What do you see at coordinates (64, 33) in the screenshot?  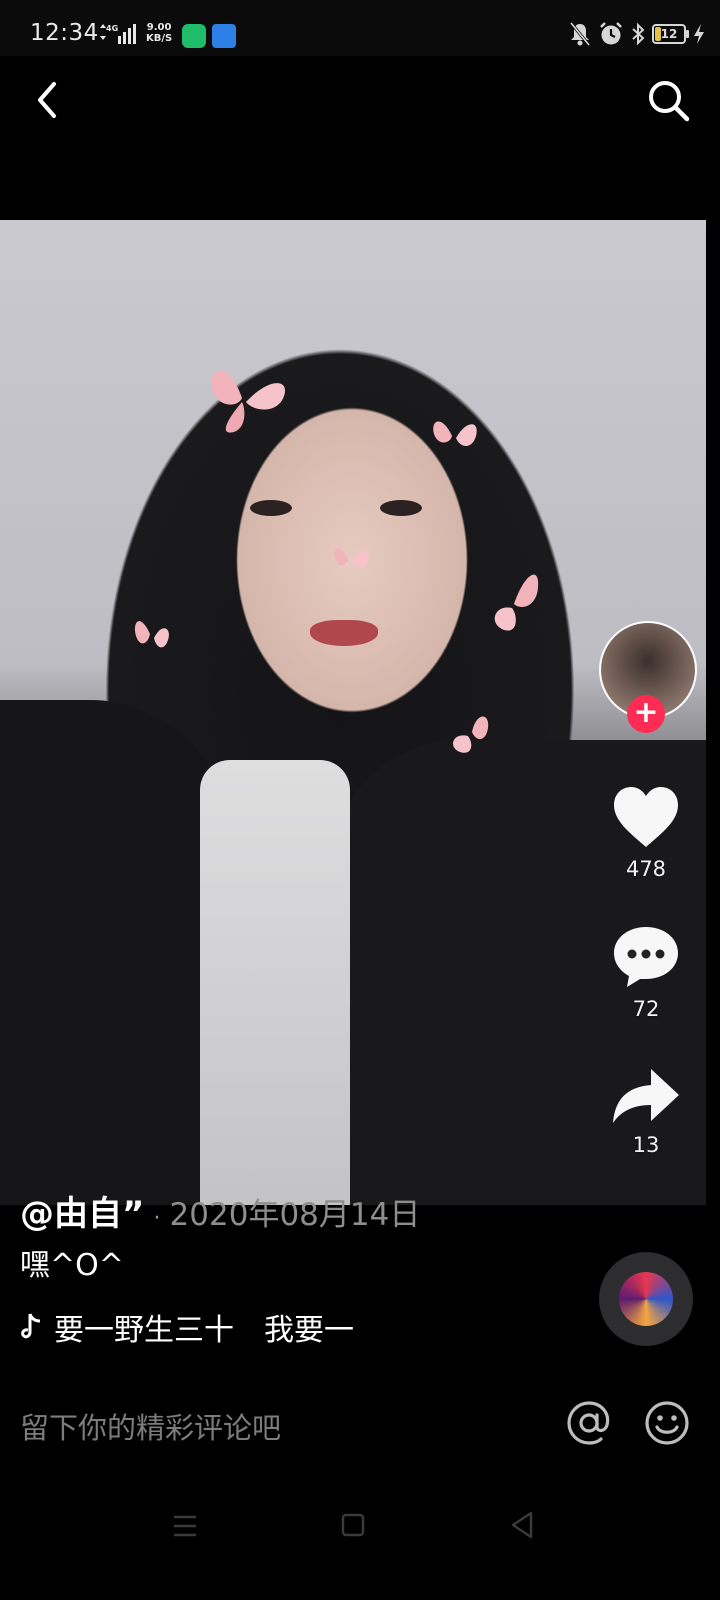 I see `status-time: 12:34` at bounding box center [64, 33].